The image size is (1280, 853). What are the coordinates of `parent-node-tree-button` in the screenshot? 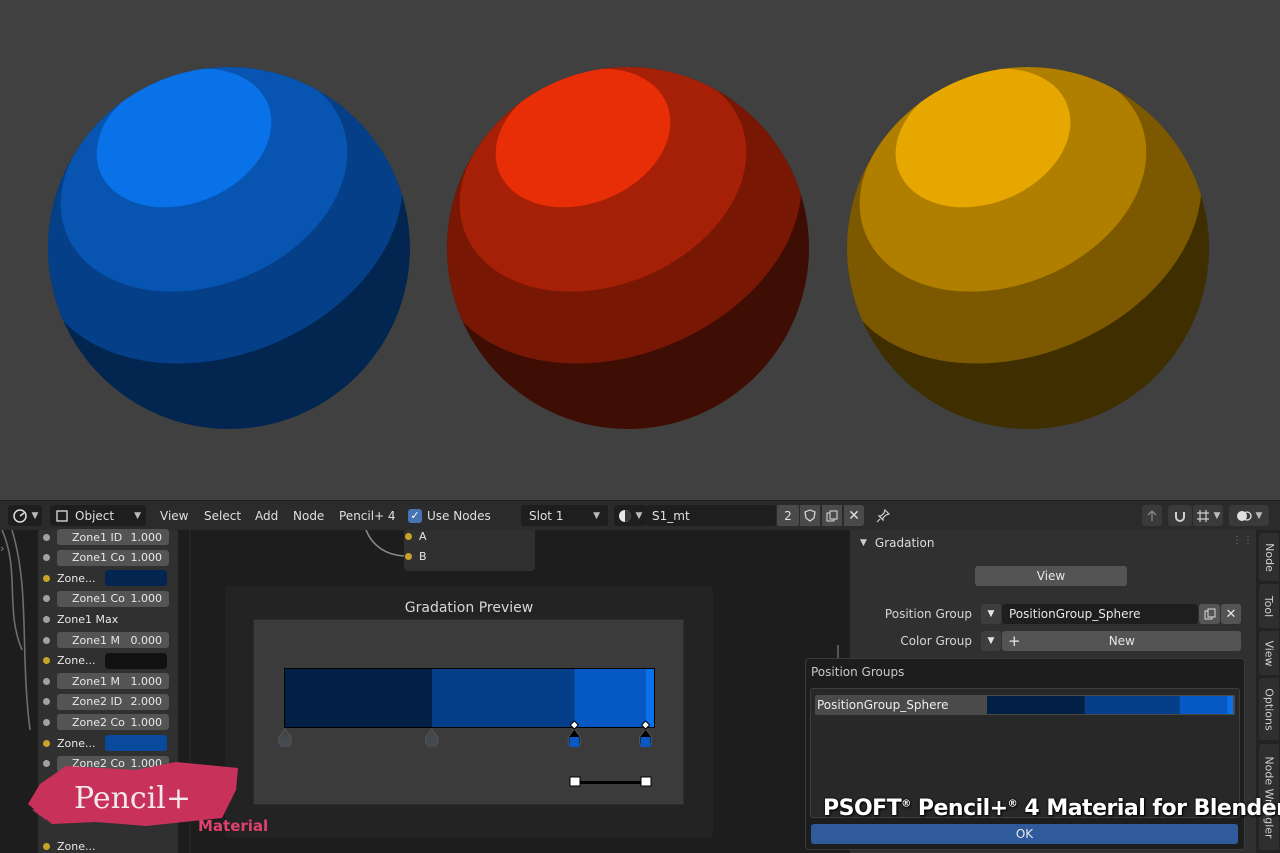 It's located at (1152, 515).